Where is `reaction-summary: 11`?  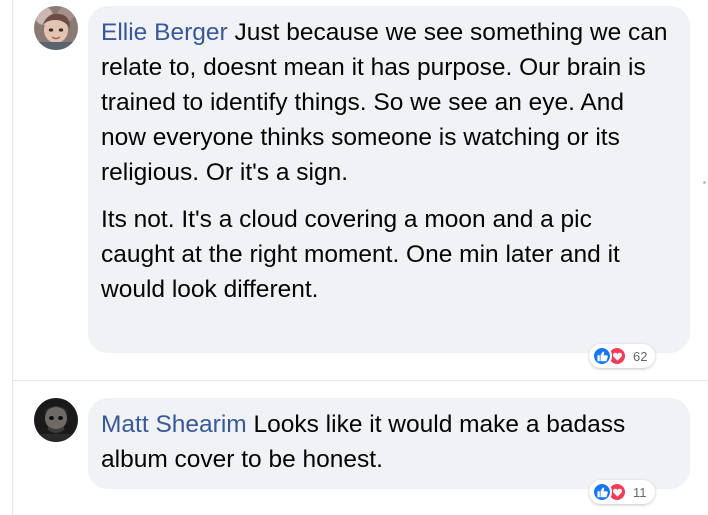
reaction-summary: 11 is located at coordinates (622, 492).